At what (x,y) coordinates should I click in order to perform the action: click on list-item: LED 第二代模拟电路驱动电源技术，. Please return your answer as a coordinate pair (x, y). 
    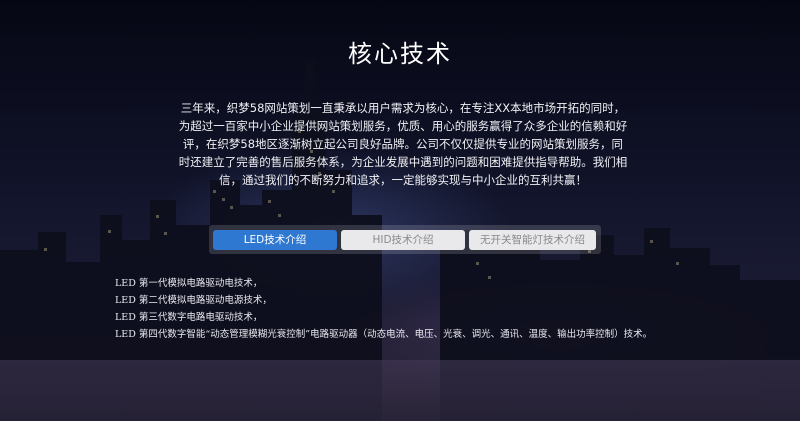
    Looking at the image, I should click on (193, 300).